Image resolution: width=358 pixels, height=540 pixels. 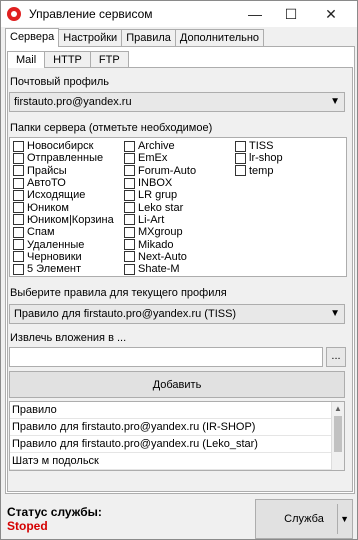 What do you see at coordinates (291, 14) in the screenshot?
I see `maximize-button: ☐` at bounding box center [291, 14].